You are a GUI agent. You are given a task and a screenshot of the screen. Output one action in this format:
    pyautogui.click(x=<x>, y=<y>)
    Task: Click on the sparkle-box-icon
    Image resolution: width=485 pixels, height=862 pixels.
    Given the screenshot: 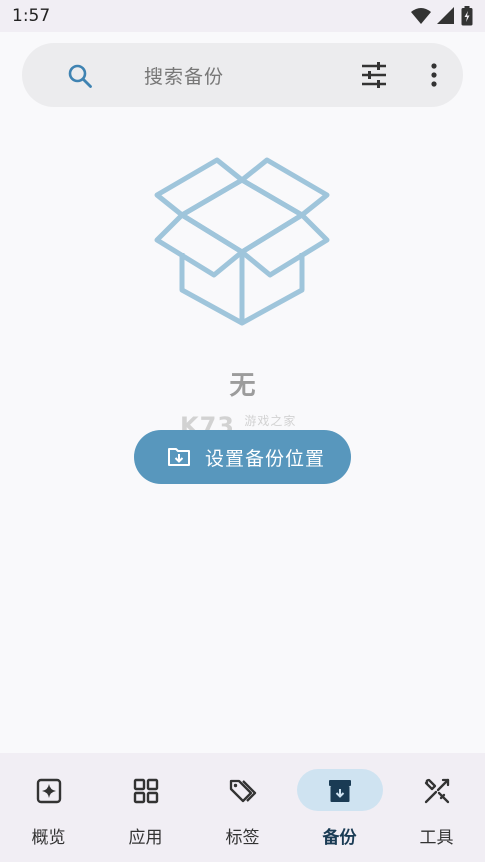 What is the action you would take?
    pyautogui.click(x=48, y=791)
    